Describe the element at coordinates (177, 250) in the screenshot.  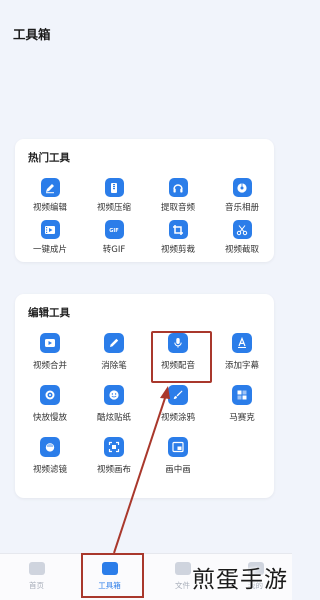
I see `tool-label: 视频剪裁` at that location.